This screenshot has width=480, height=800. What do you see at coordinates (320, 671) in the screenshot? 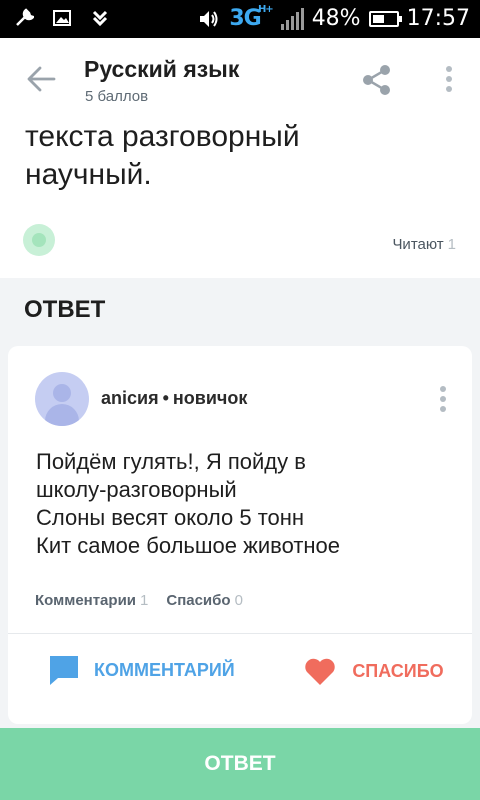
I see `heart-icon` at bounding box center [320, 671].